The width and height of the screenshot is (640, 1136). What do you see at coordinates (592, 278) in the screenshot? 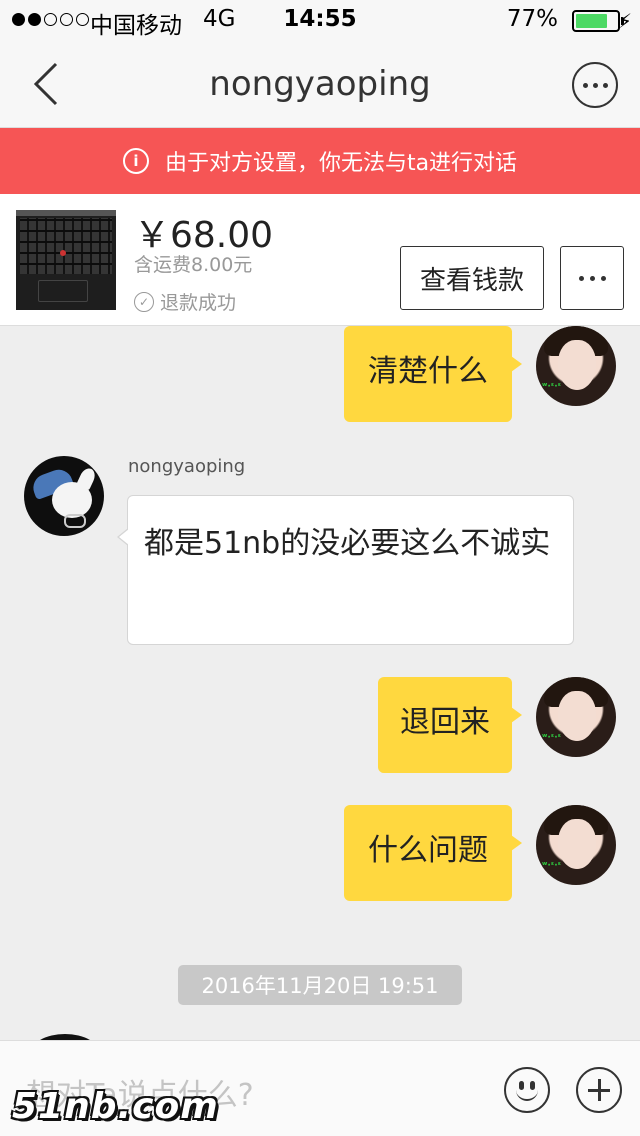
I see `item-more-button` at bounding box center [592, 278].